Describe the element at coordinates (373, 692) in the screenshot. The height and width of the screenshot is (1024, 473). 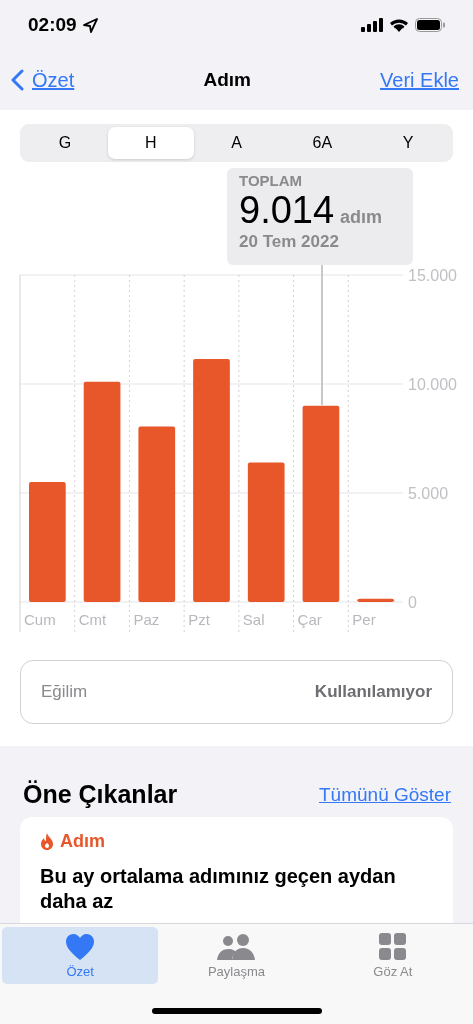
I see `trend-value: Kullanılamıyor` at that location.